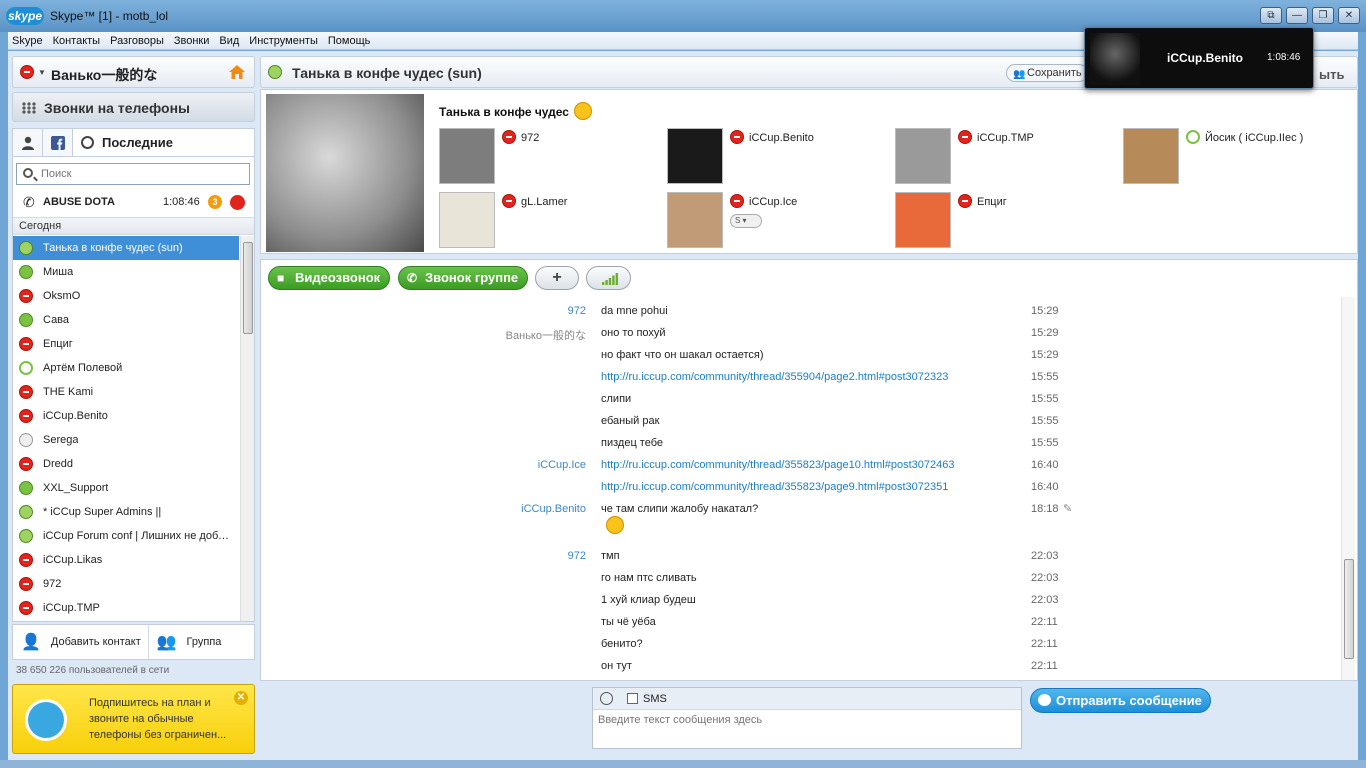 The height and width of the screenshot is (768, 1366). Describe the element at coordinates (1349, 609) in the screenshot. I see `chat-scrollbar-thumb` at that location.